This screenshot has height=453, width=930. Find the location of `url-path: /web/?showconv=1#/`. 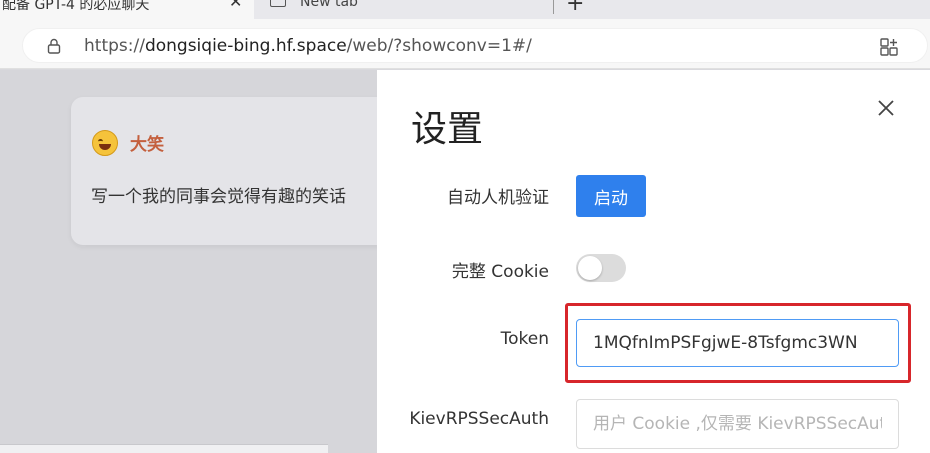

url-path: /web/?showconv=1#/ is located at coordinates (439, 46).